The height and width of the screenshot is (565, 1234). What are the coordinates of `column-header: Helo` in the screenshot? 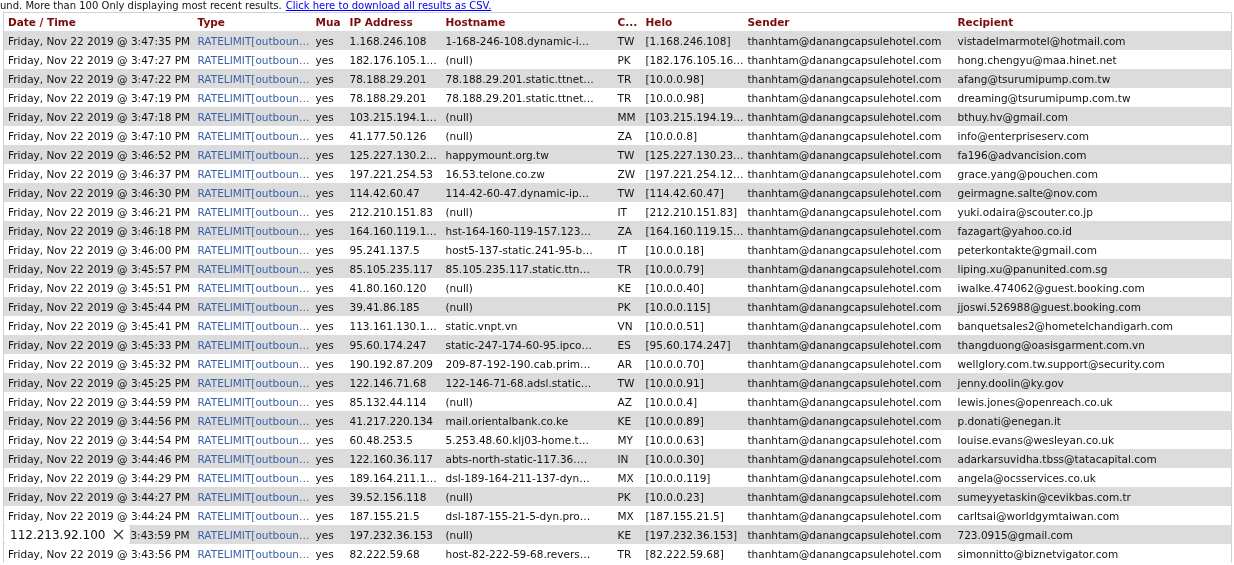 It's located at (692, 21).